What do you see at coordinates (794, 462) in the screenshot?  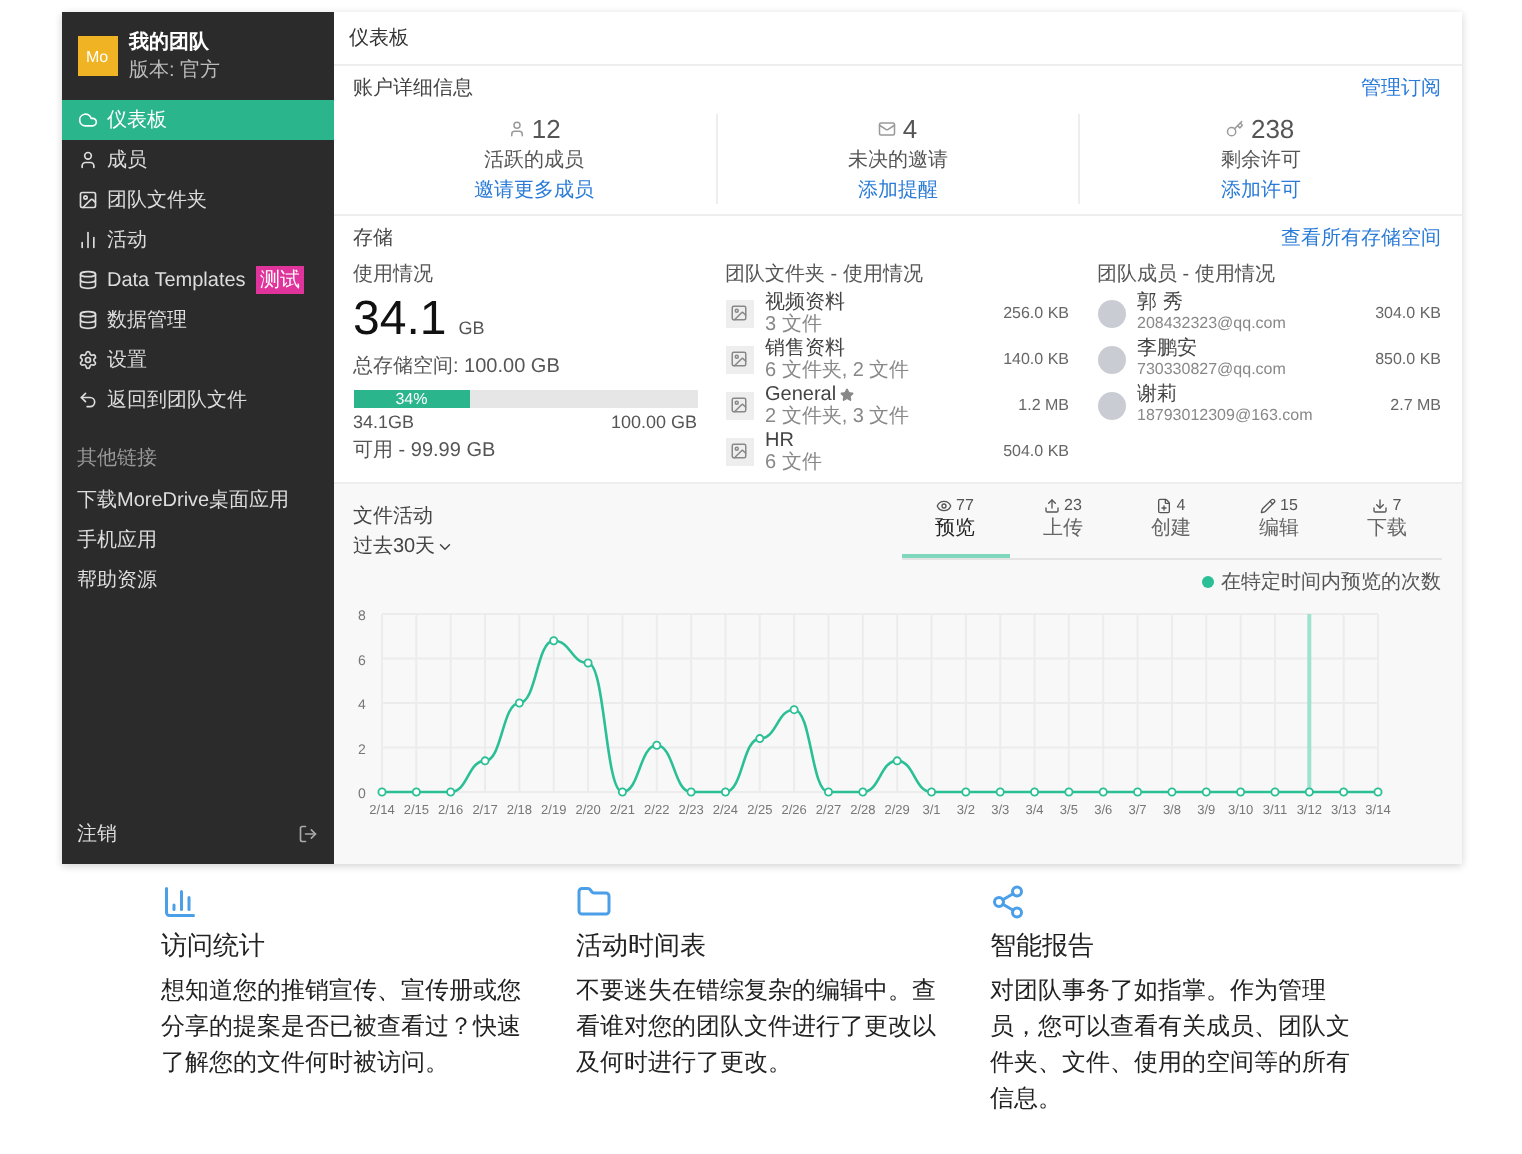 I see `folder-detail: 6 文件` at bounding box center [794, 462].